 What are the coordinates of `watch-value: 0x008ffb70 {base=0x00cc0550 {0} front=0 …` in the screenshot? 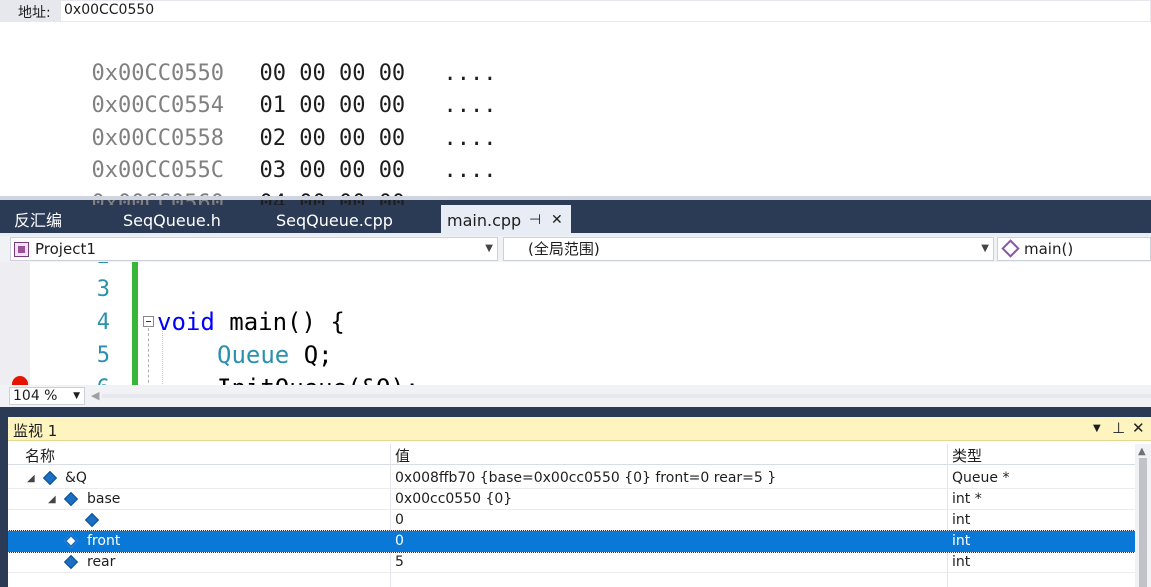 It's located at (585, 478).